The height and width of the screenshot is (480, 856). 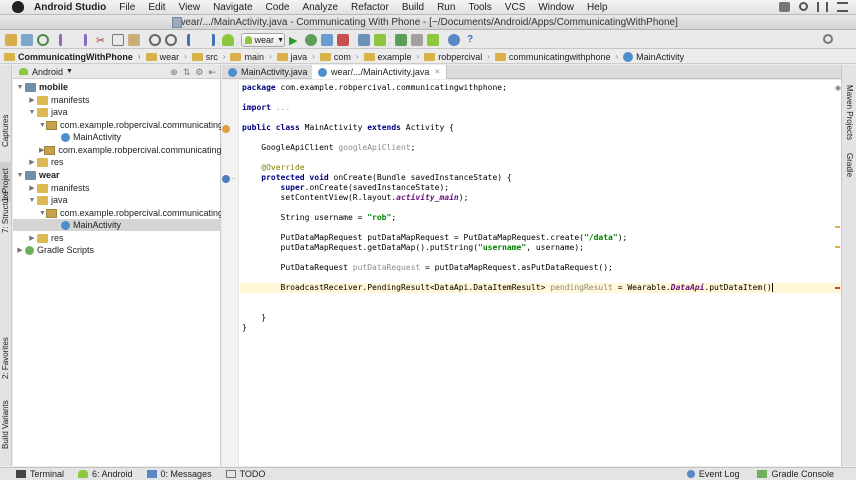 What do you see at coordinates (6, 354) in the screenshot?
I see `tool-tab-favorites: 2: Favorites` at bounding box center [6, 354].